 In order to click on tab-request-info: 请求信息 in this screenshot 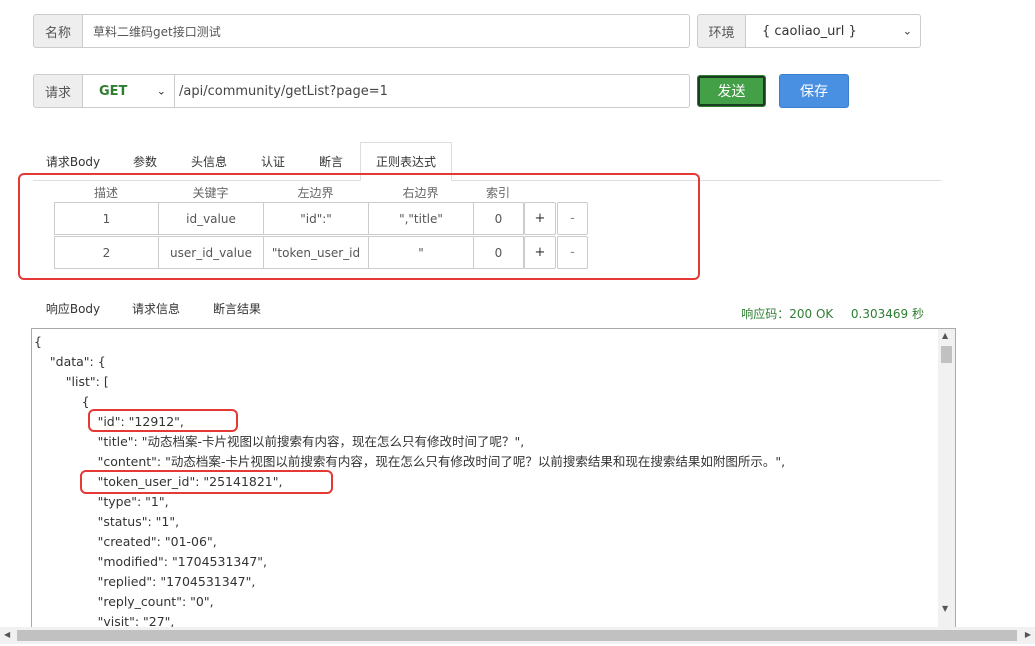, I will do `click(156, 308)`.